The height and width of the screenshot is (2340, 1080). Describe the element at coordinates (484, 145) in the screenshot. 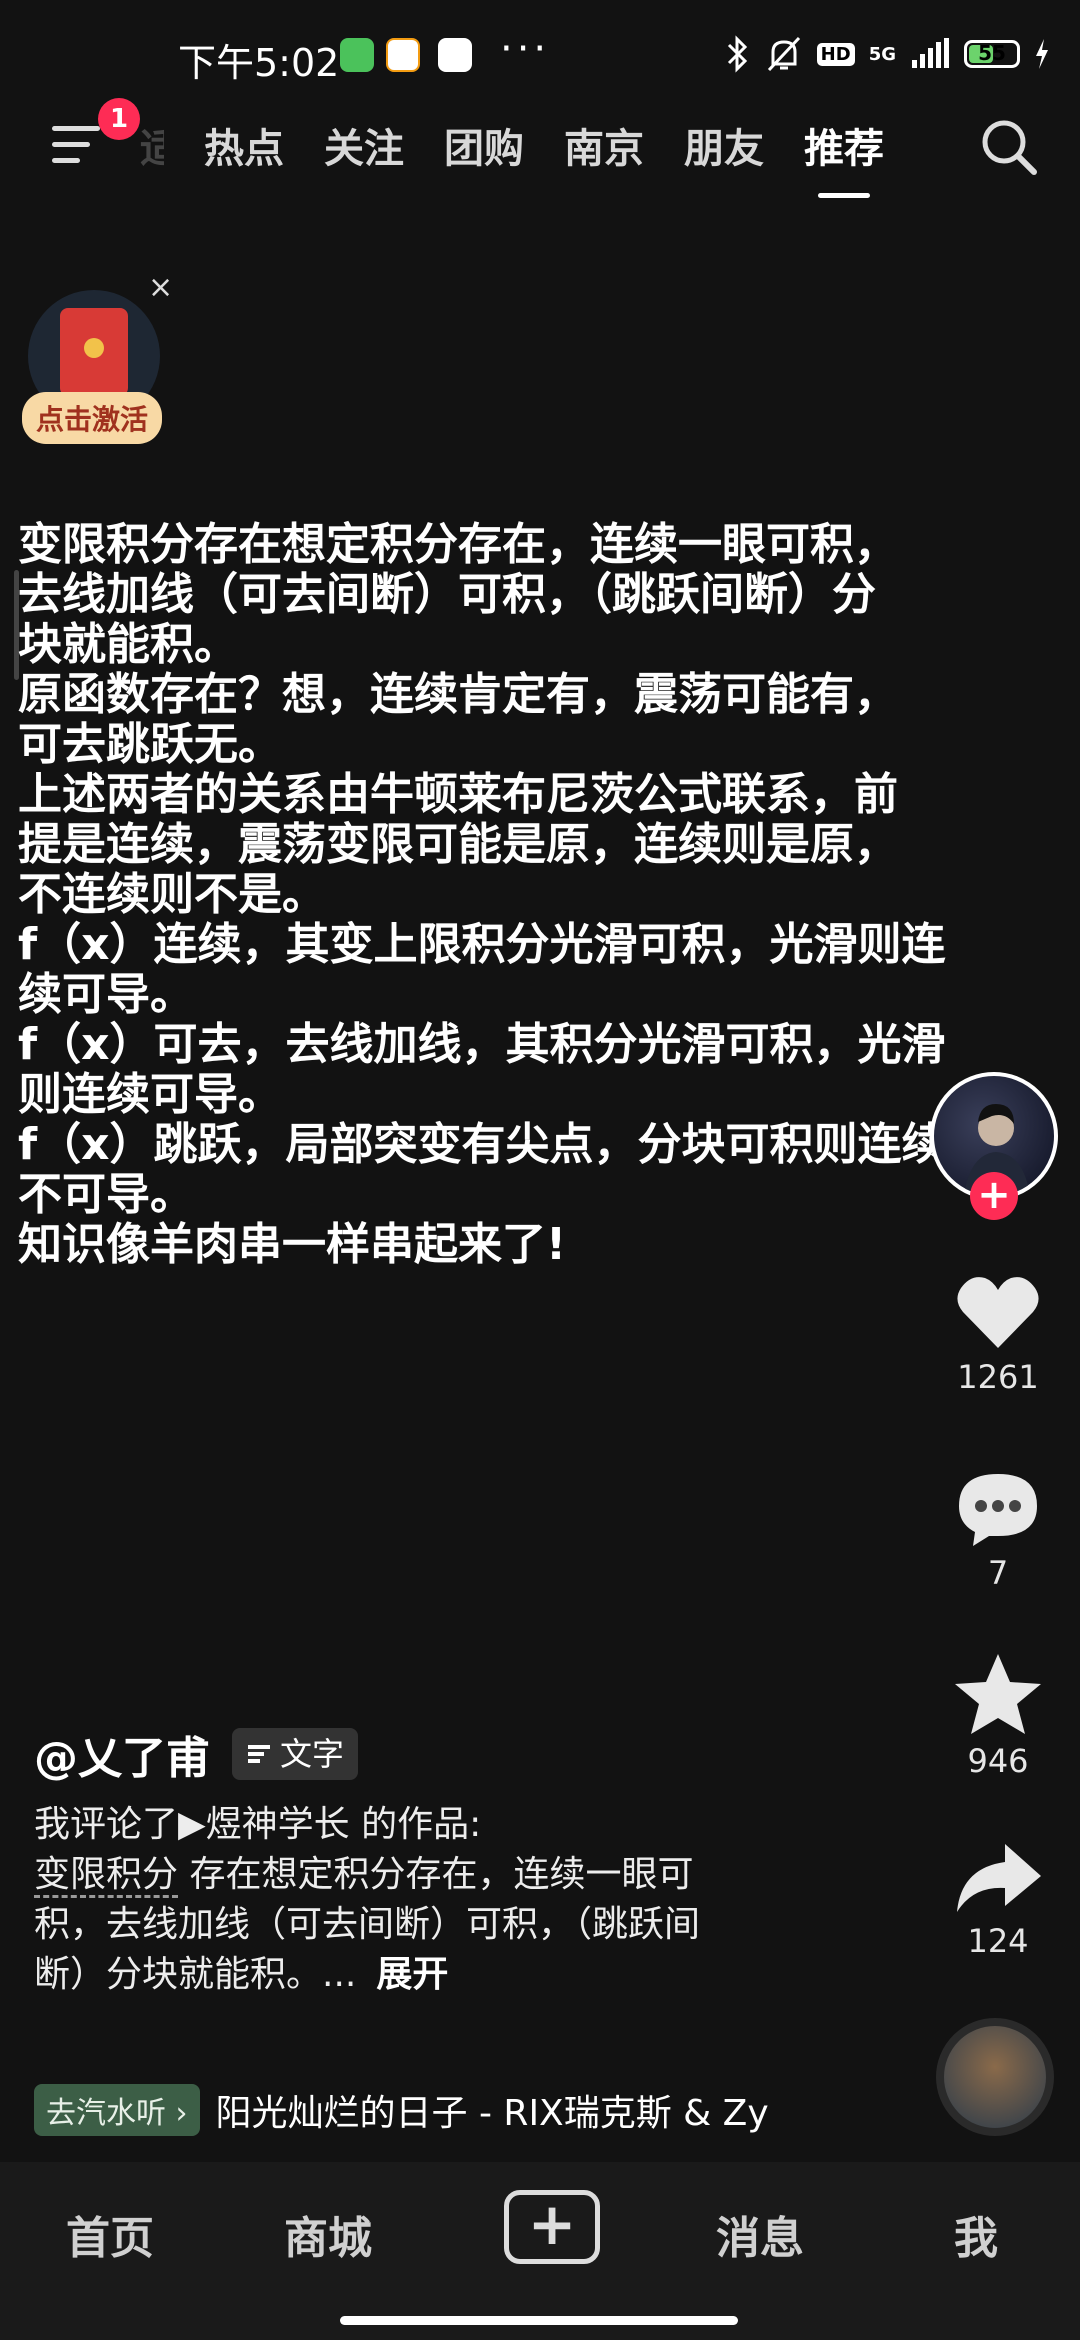

I see `tab-group-buy: 团购` at that location.